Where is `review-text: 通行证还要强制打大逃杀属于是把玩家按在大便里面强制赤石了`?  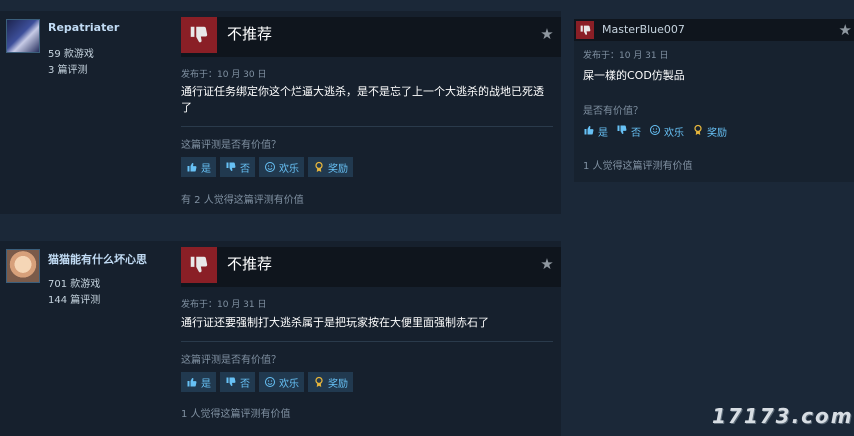 review-text: 通行证还要强制打大逃杀属于是把玩家按在大便里面强制赤石了 is located at coordinates (335, 322).